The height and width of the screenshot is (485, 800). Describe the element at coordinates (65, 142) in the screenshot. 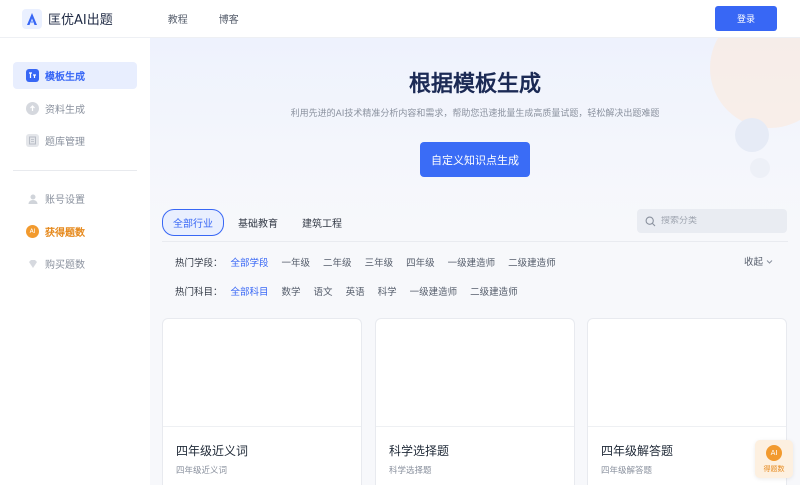

I see `sidebar-item-label: 题库管理` at that location.